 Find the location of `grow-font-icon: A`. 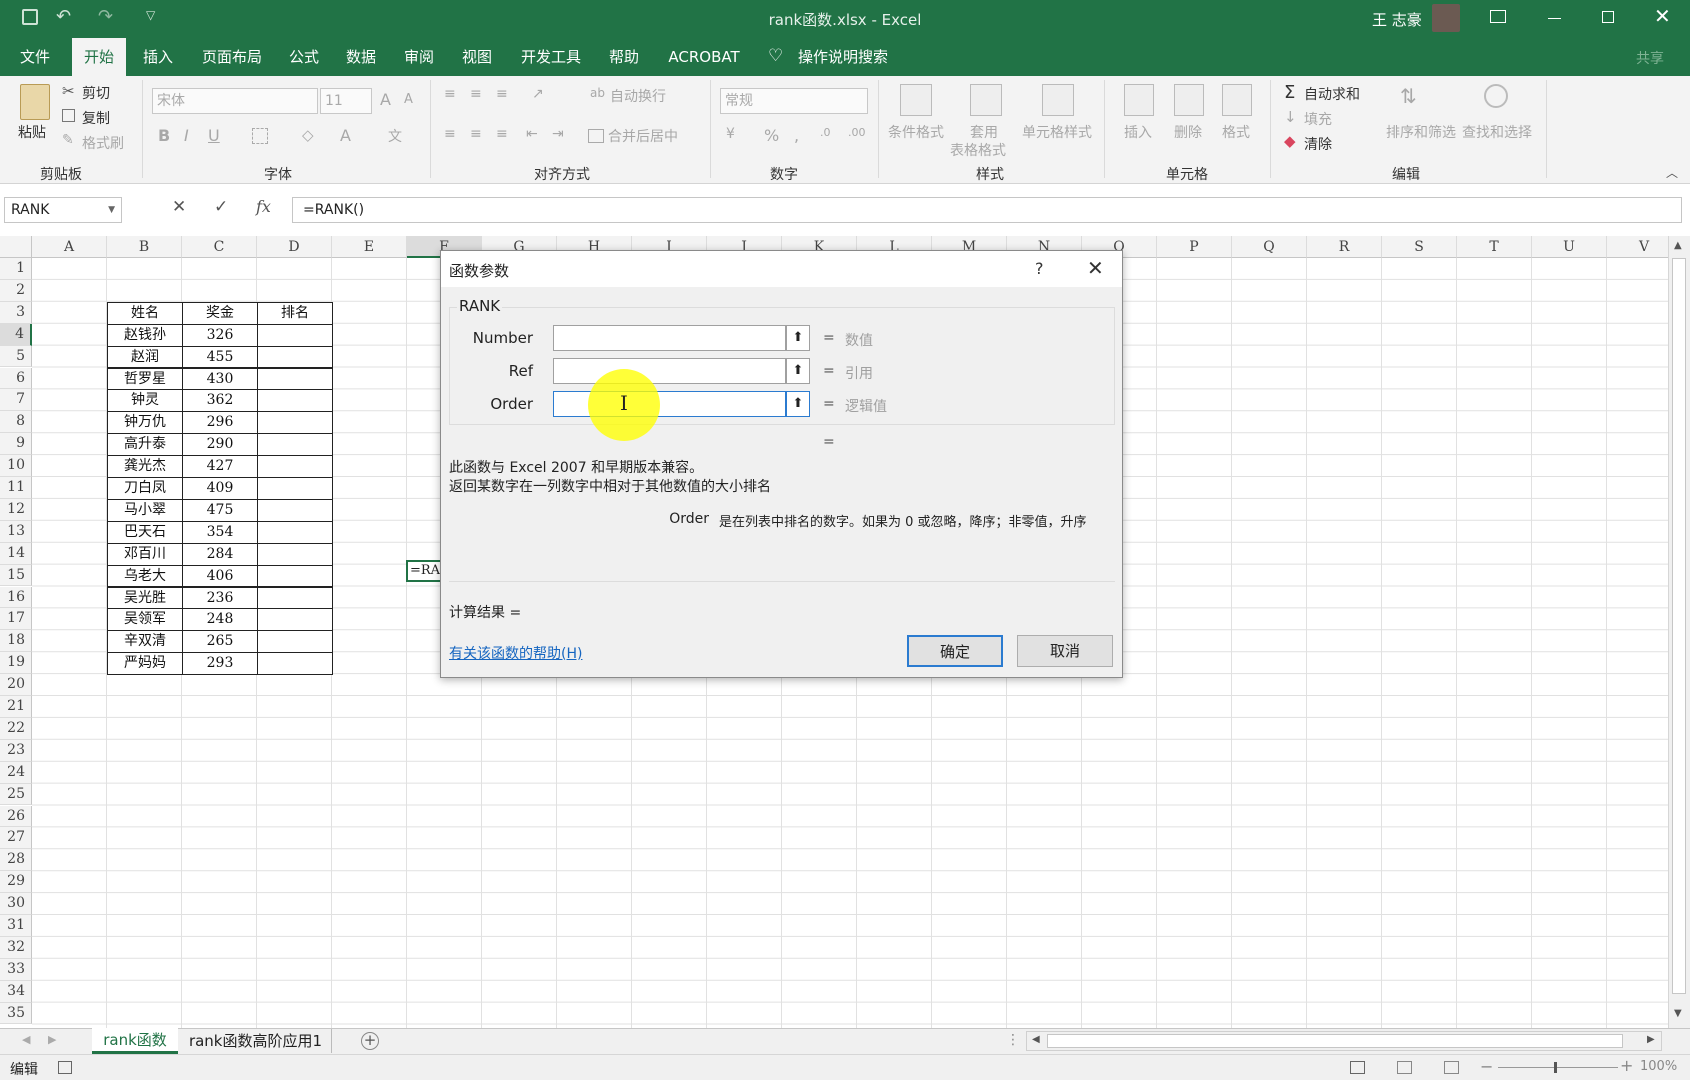

grow-font-icon: A is located at coordinates (385, 99).